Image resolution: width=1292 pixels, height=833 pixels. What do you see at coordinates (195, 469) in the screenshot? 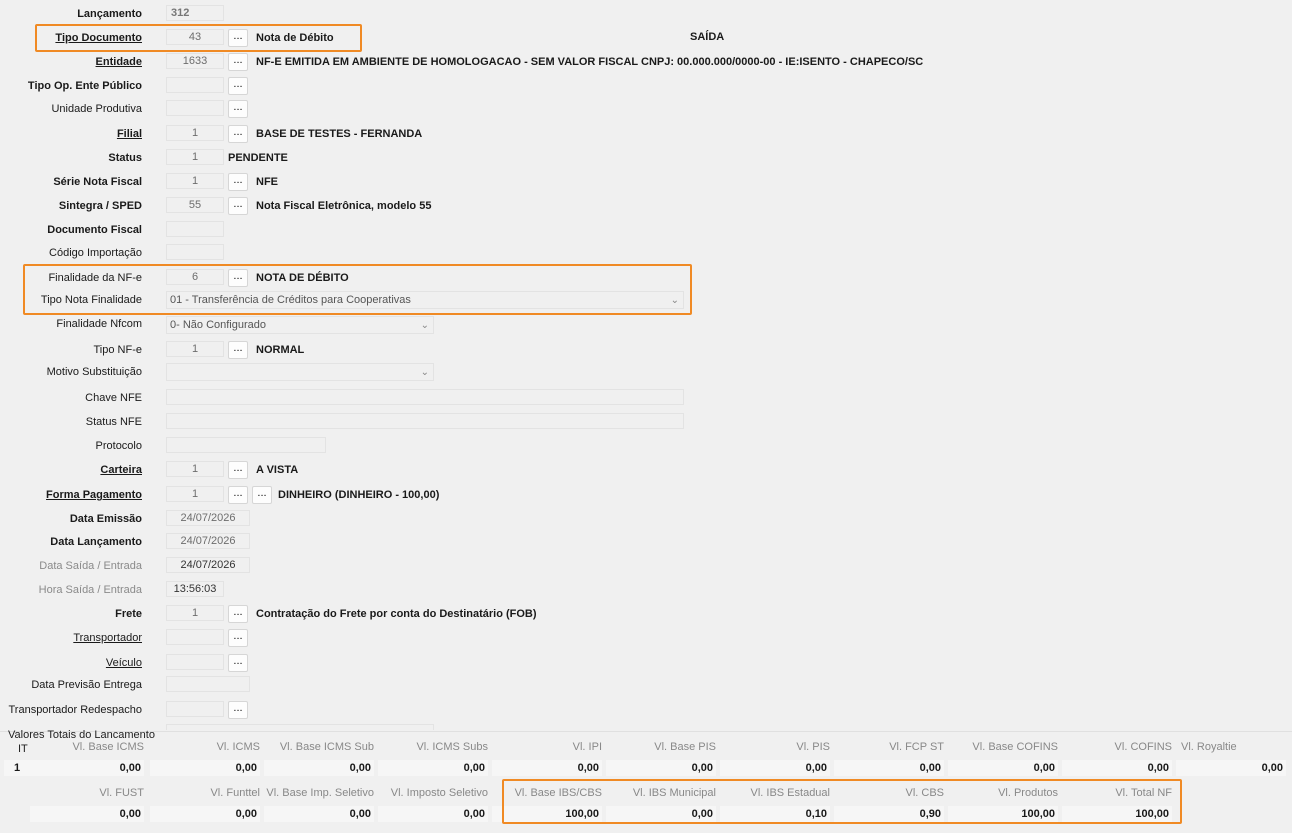
I see `carteira-field: 1` at bounding box center [195, 469].